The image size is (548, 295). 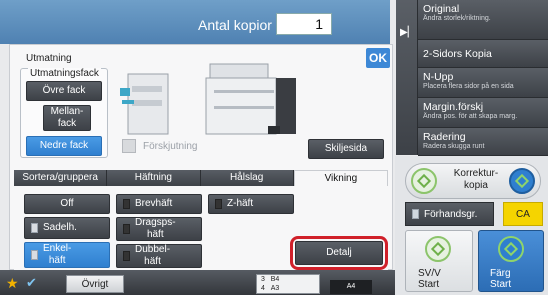 What do you see at coordinates (263, 279) in the screenshot?
I see `tray-num: 3` at bounding box center [263, 279].